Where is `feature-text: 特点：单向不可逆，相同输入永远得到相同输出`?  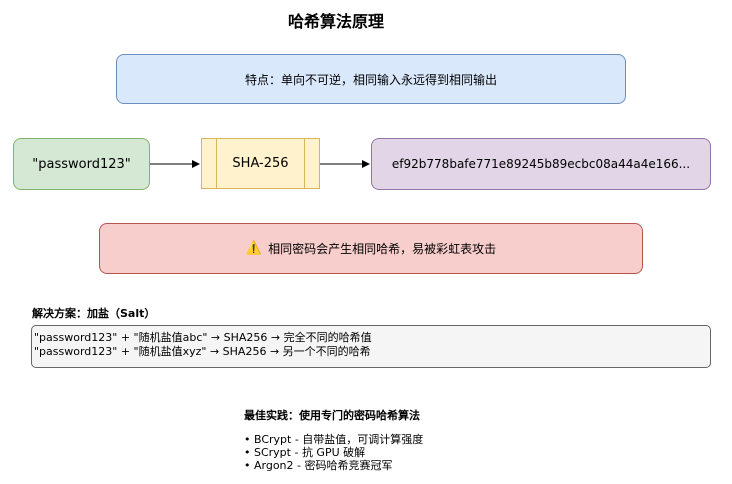
feature-text: 特点：单向不可逆，相同输入永远得到相同输出 is located at coordinates (370, 79).